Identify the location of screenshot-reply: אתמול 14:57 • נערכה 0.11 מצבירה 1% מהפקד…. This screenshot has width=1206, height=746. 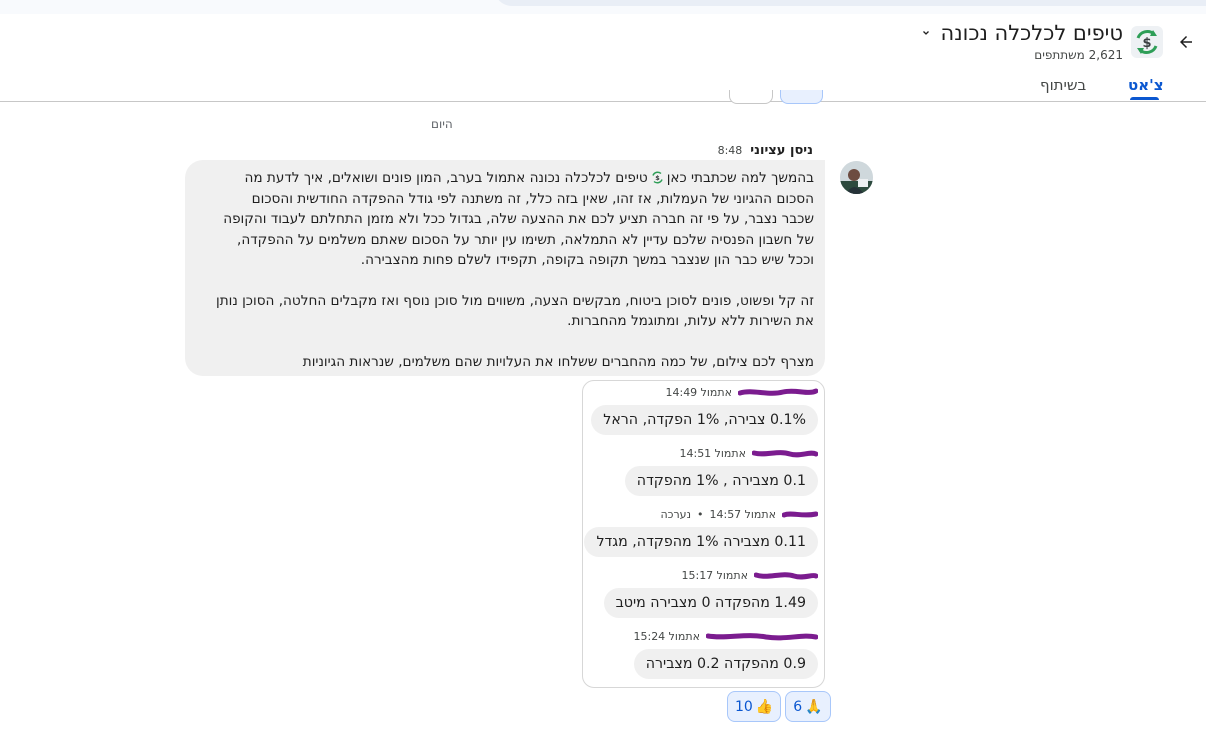
(701, 531).